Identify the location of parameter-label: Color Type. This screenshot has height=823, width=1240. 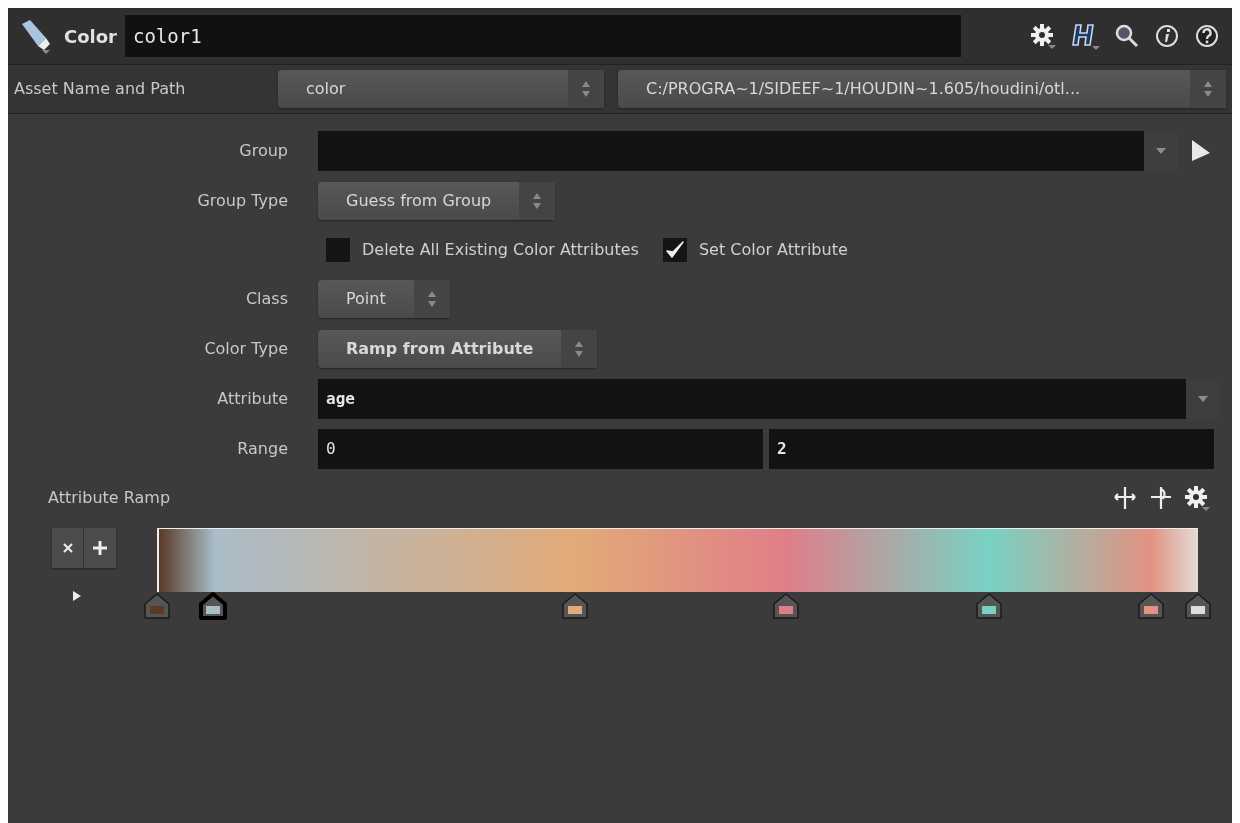
(246, 349).